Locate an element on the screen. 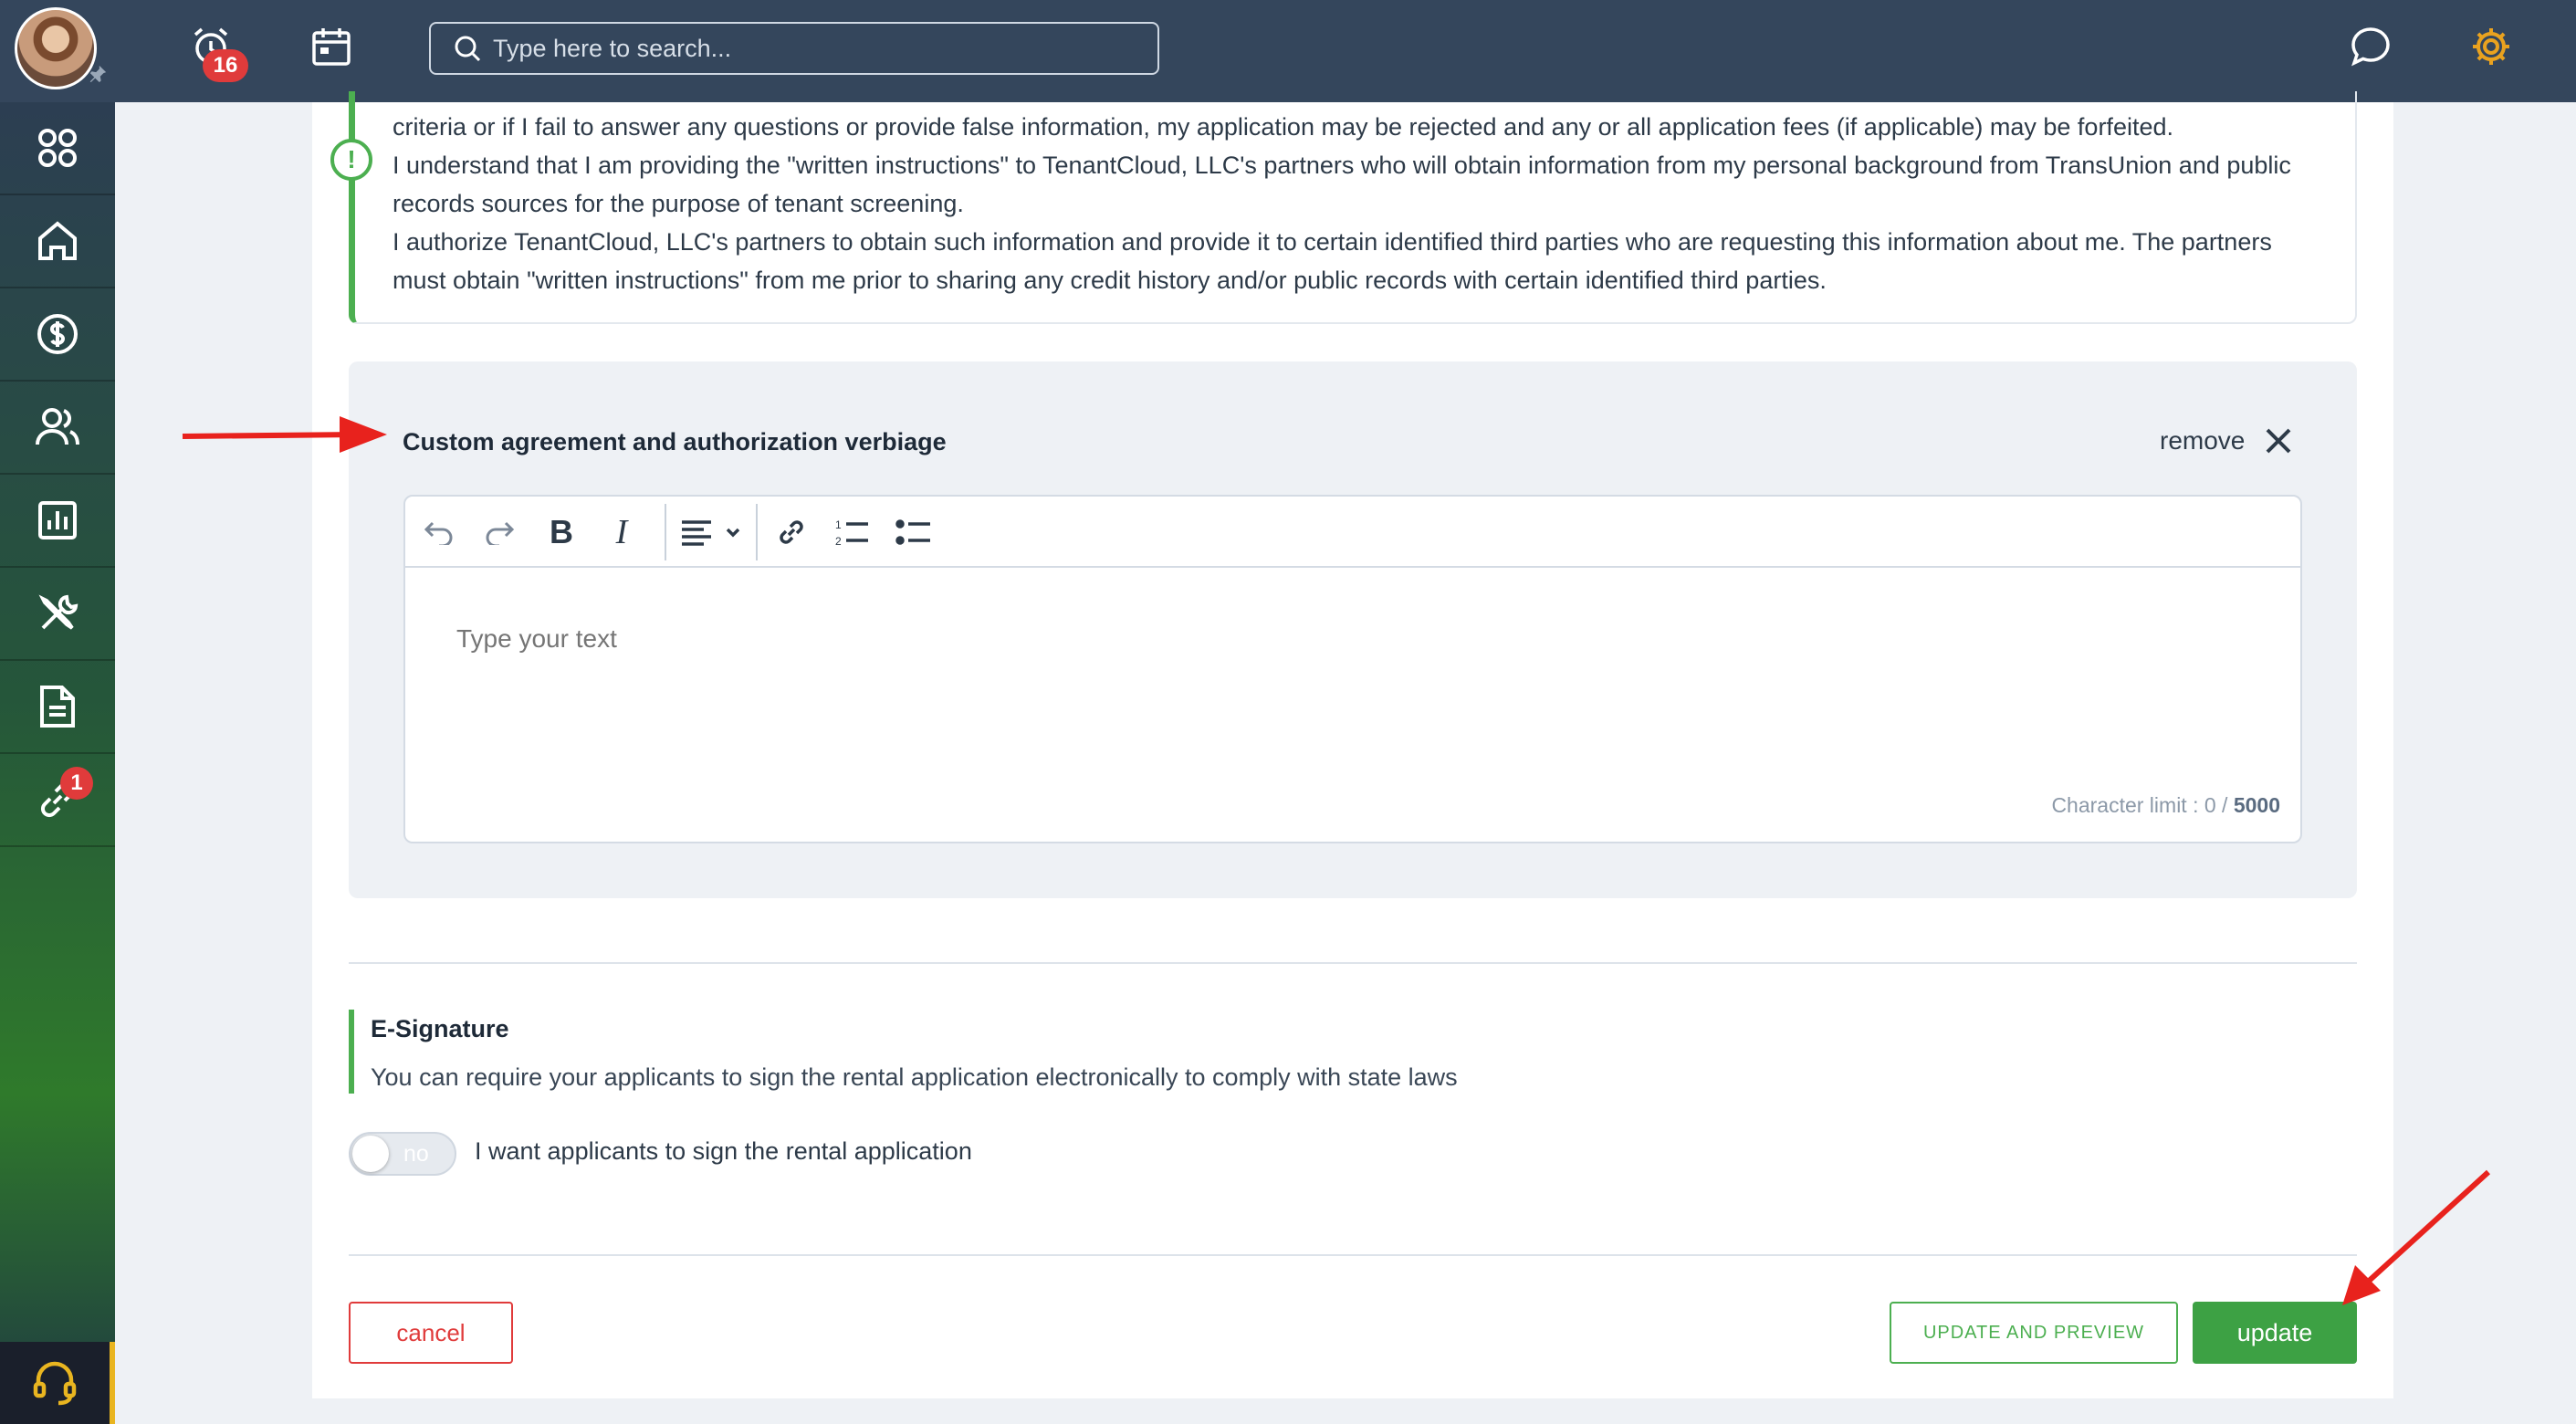 This screenshot has width=2576, height=1424. search-input is located at coordinates (813, 48).